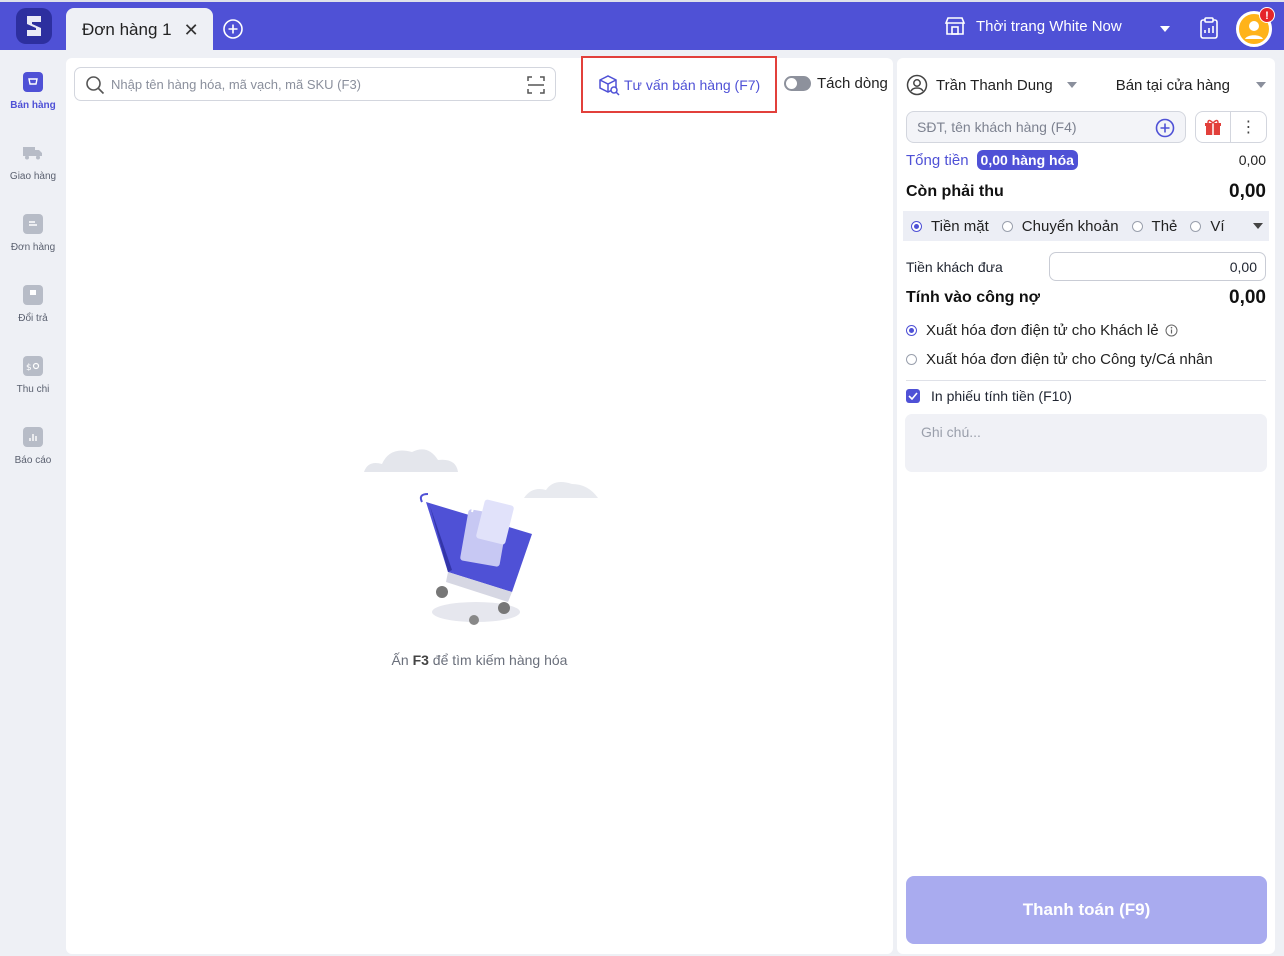 The height and width of the screenshot is (956, 1284). What do you see at coordinates (1173, 85) in the screenshot?
I see `sales-channel: Bán tại cửa hàng` at bounding box center [1173, 85].